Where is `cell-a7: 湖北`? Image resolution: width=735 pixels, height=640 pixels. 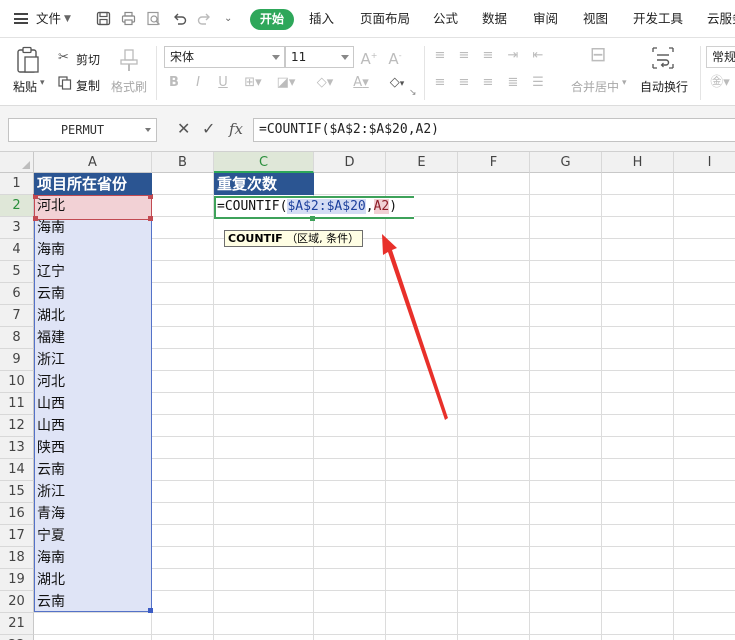
cell-a7: 湖北 is located at coordinates (93, 316).